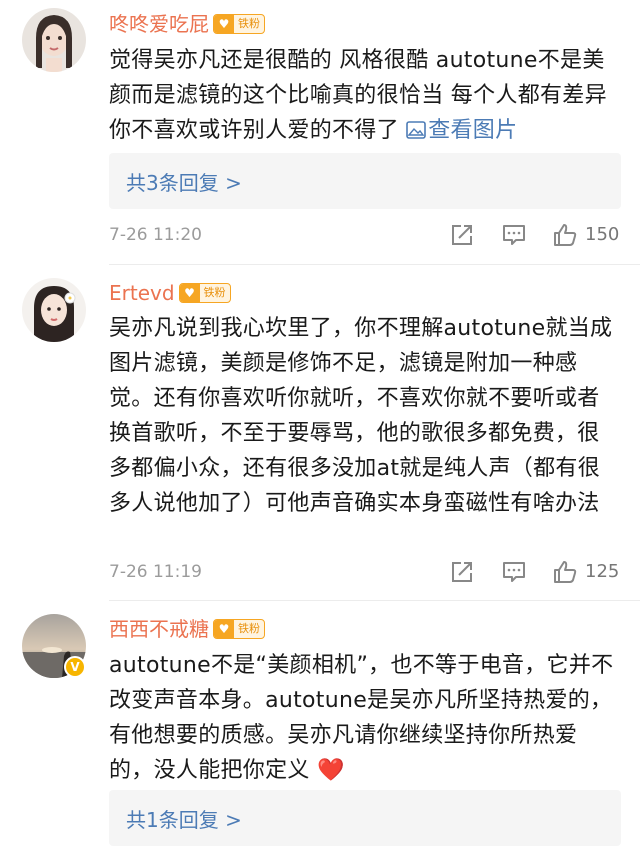 Image resolution: width=640 pixels, height=846 pixels. I want to click on comment-meta: 7-26 11:20 150, so click(365, 235).